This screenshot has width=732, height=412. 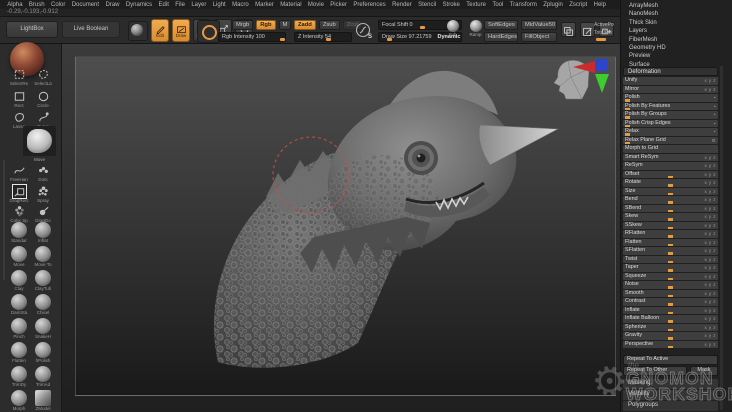 What do you see at coordinates (43, 377) in the screenshot?
I see `brush-trimad: TrimAd` at bounding box center [43, 377].